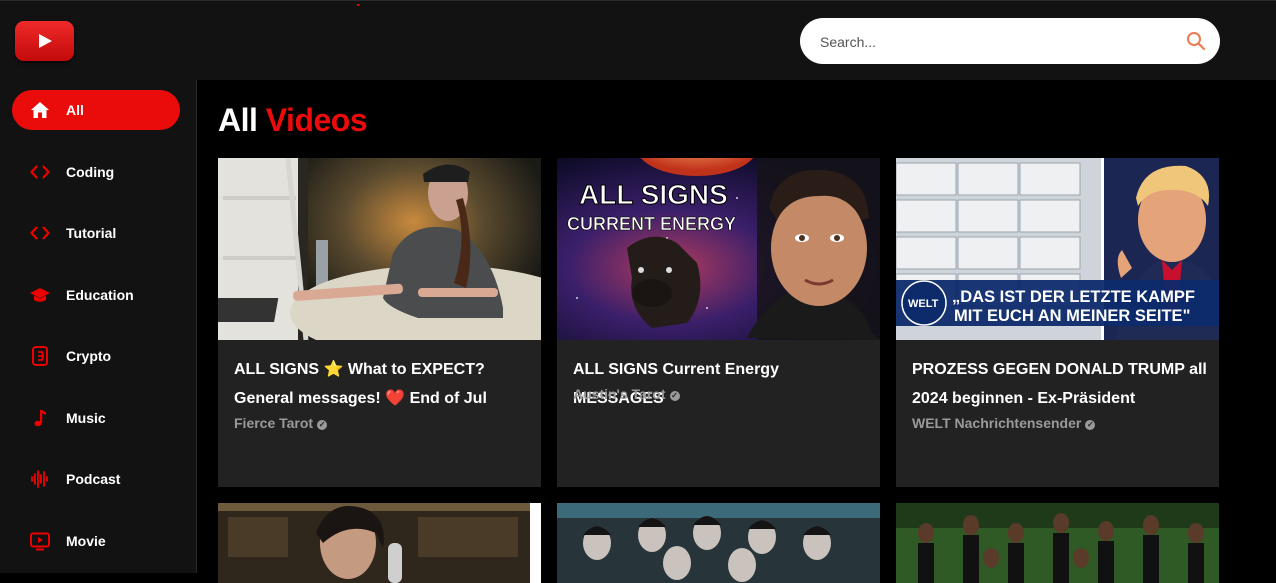 The height and width of the screenshot is (583, 1276). I want to click on bitcoin-icon, so click(40, 356).